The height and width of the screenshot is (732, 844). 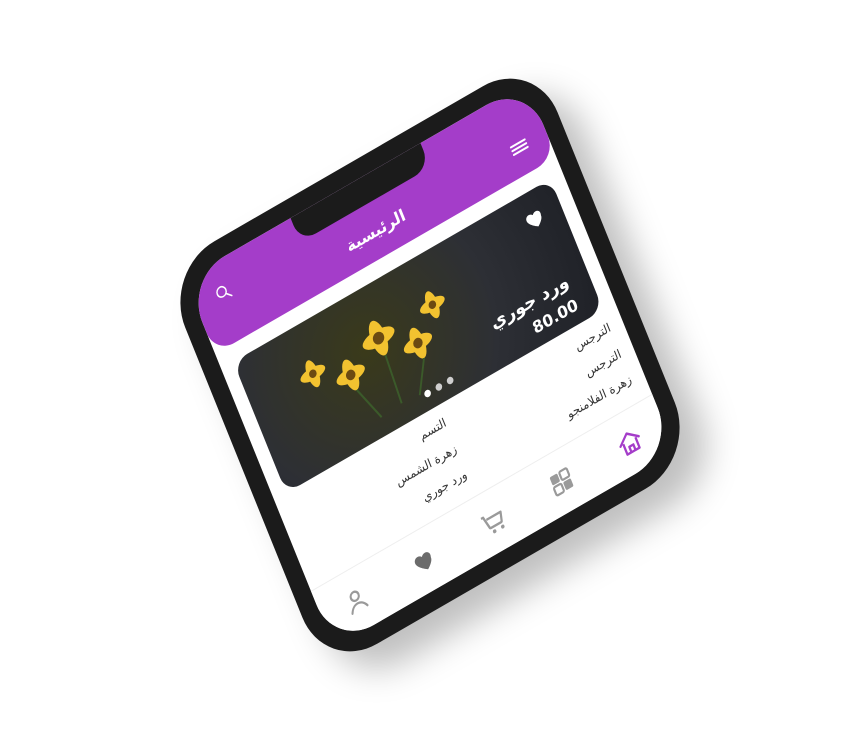 I want to click on cart-icon, so click(x=493, y=521).